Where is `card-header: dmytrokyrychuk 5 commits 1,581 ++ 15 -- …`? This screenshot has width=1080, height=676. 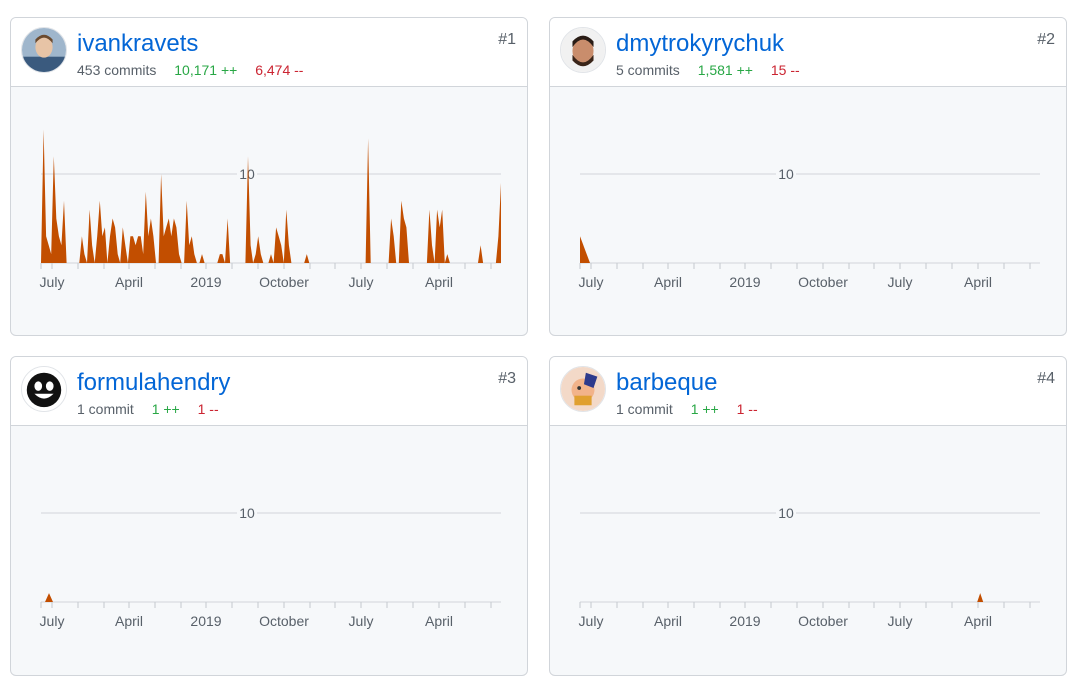 card-header: dmytrokyrychuk 5 commits 1,581 ++ 15 -- … is located at coordinates (808, 52).